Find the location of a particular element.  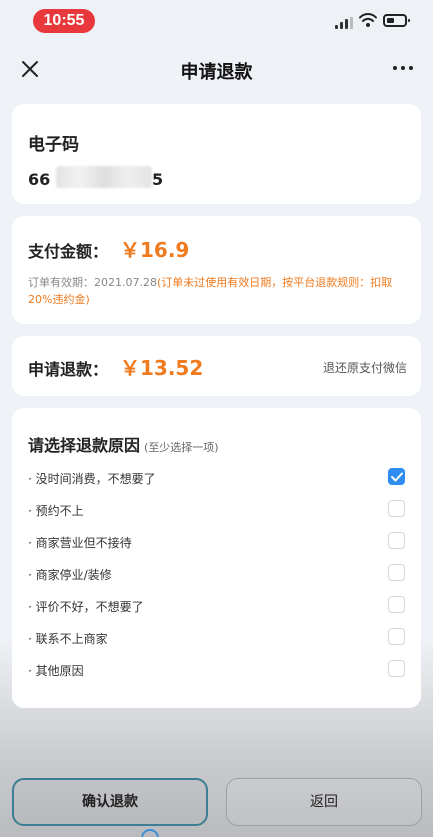

confirm-refund-button: 确认退款 is located at coordinates (110, 802).